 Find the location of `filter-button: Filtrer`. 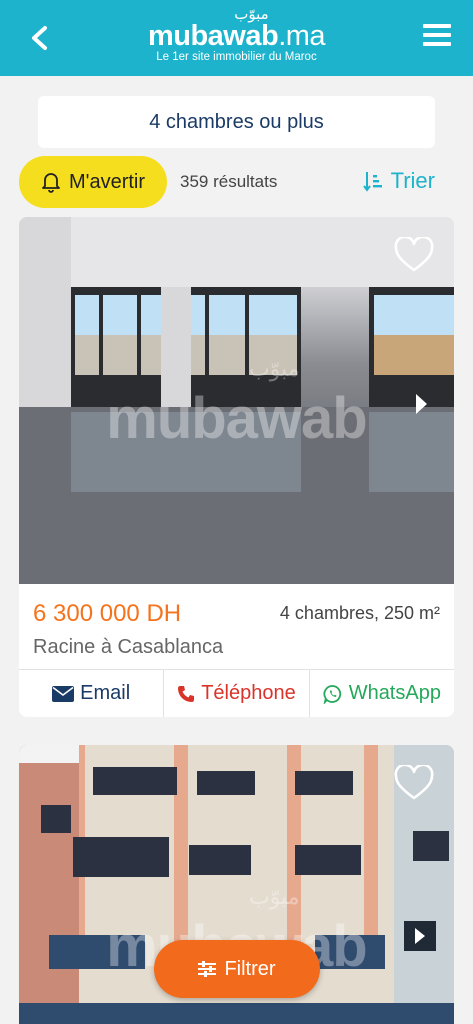

filter-button: Filtrer is located at coordinates (237, 969).